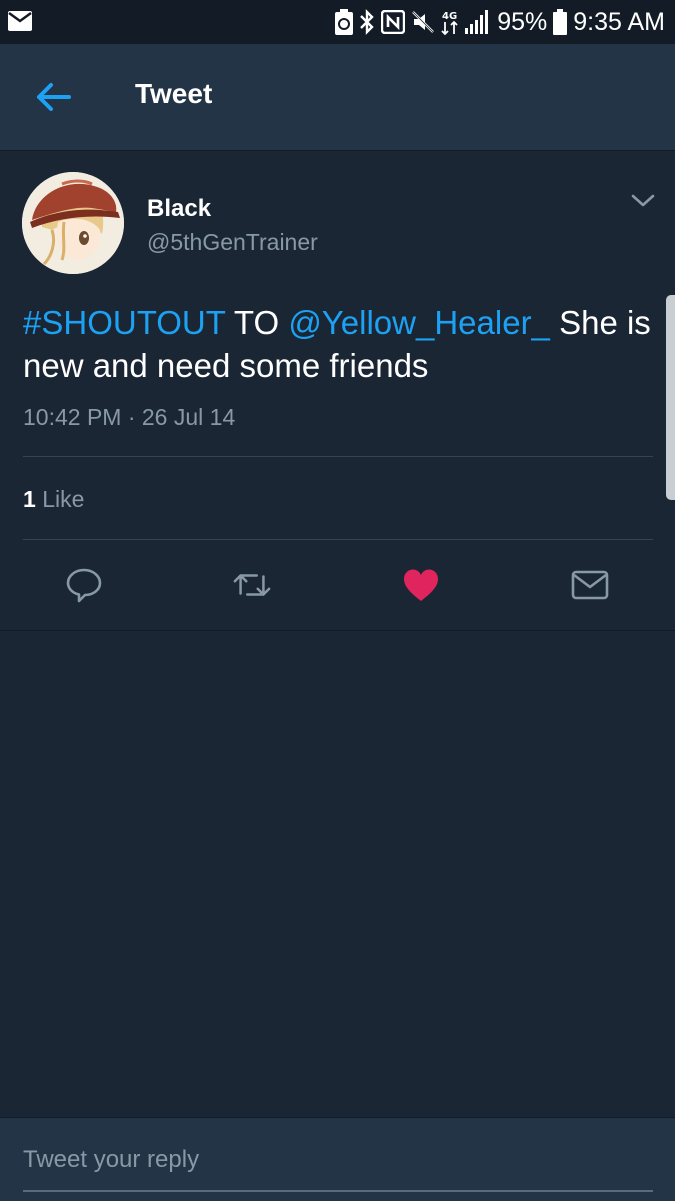 The image size is (675, 1201). I want to click on like-button, so click(421, 585).